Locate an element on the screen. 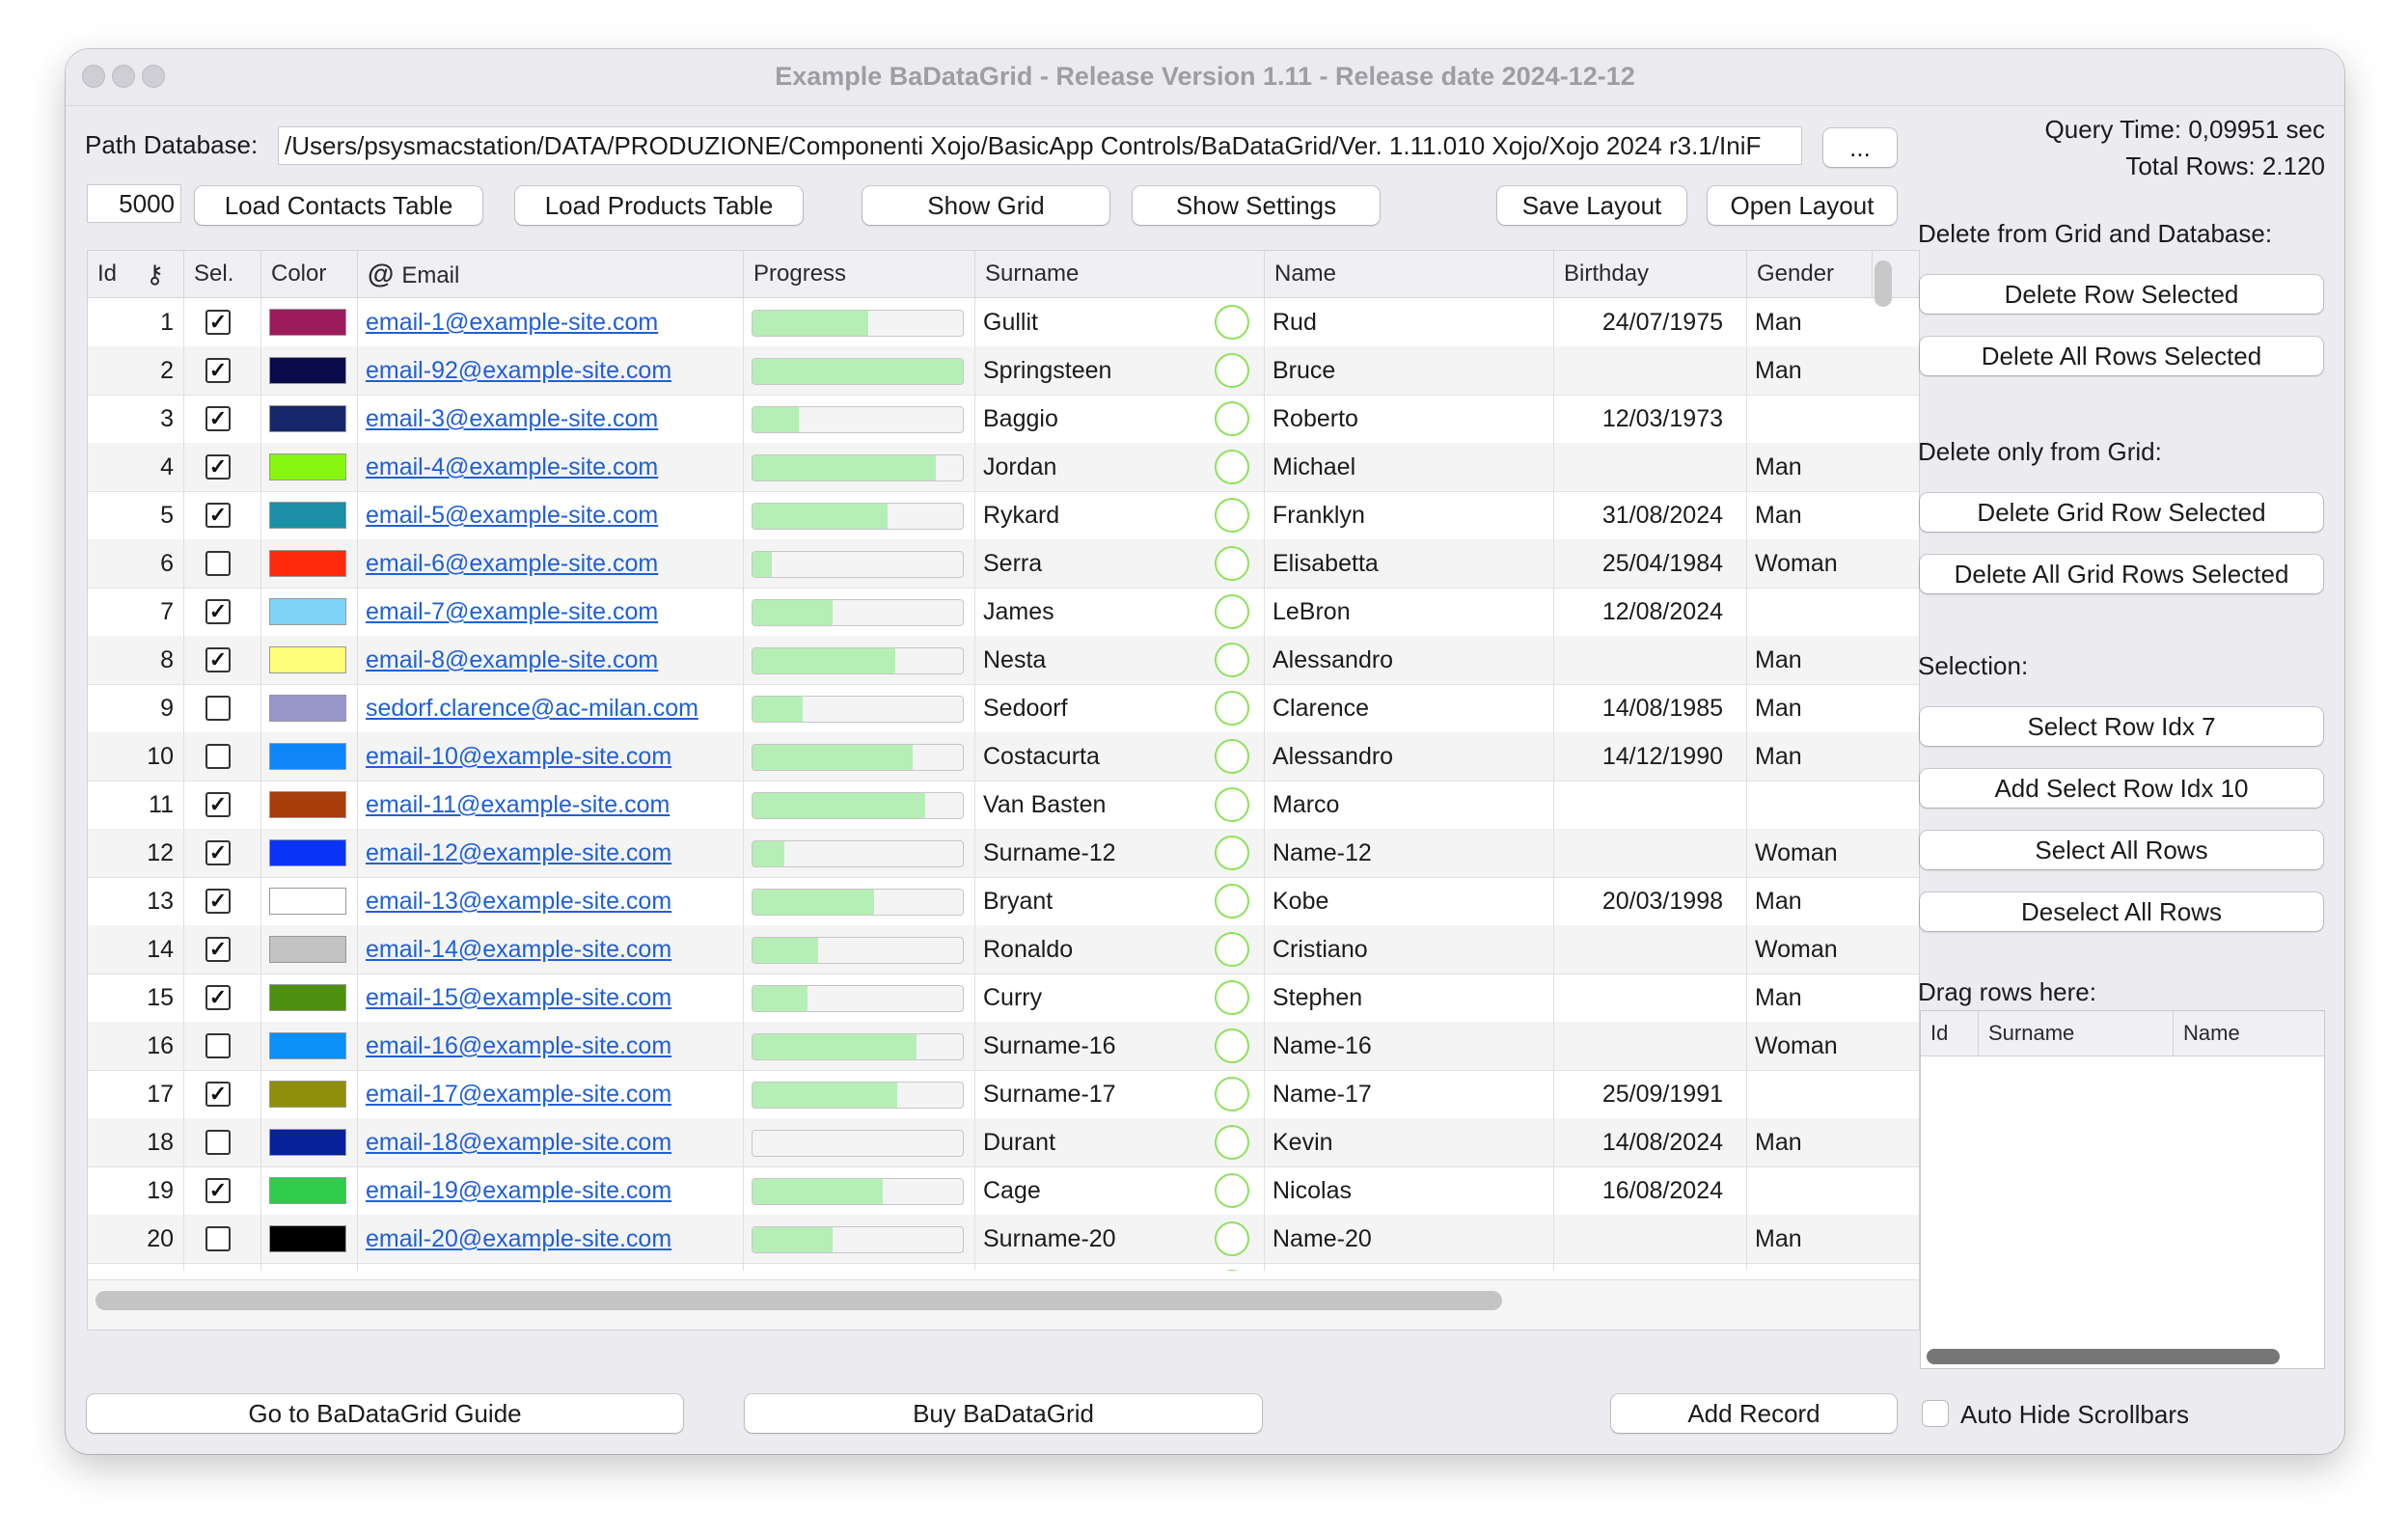 The width and height of the screenshot is (2408, 1536). cell-email-link: email-8@example-site.com is located at coordinates (551, 660).